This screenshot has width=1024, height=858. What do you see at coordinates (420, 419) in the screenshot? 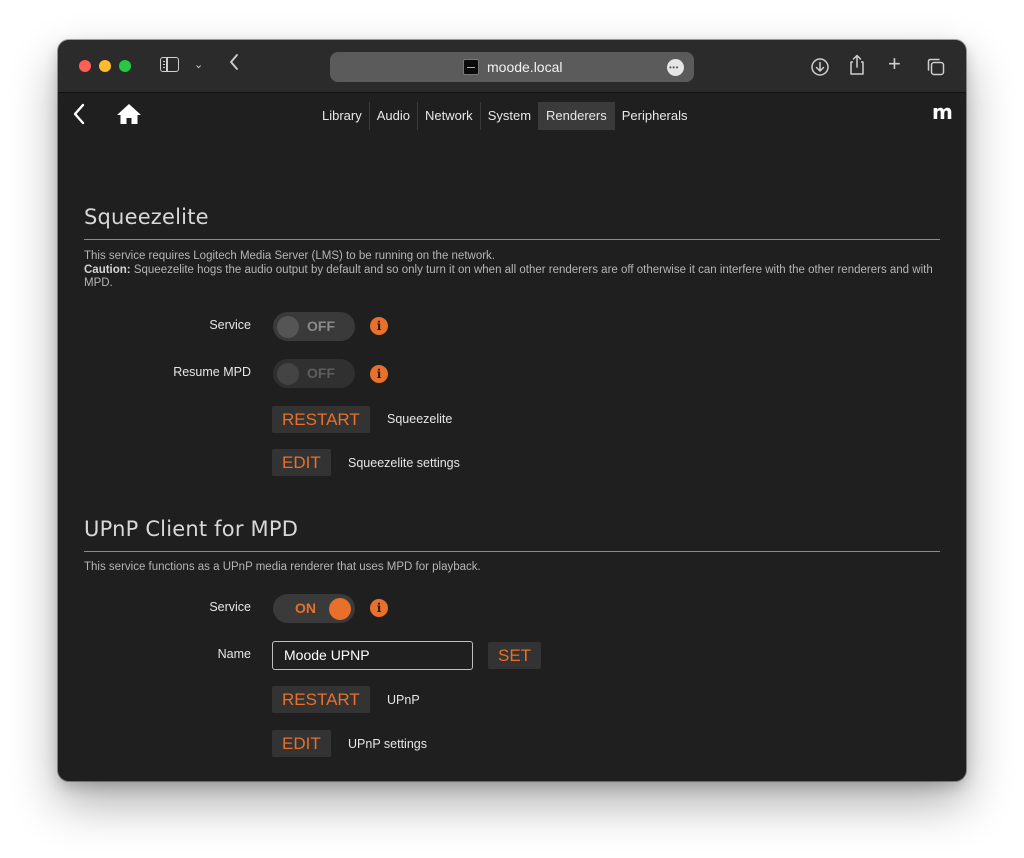
I see `squeezelite-restart-caption: Squeezelite` at bounding box center [420, 419].